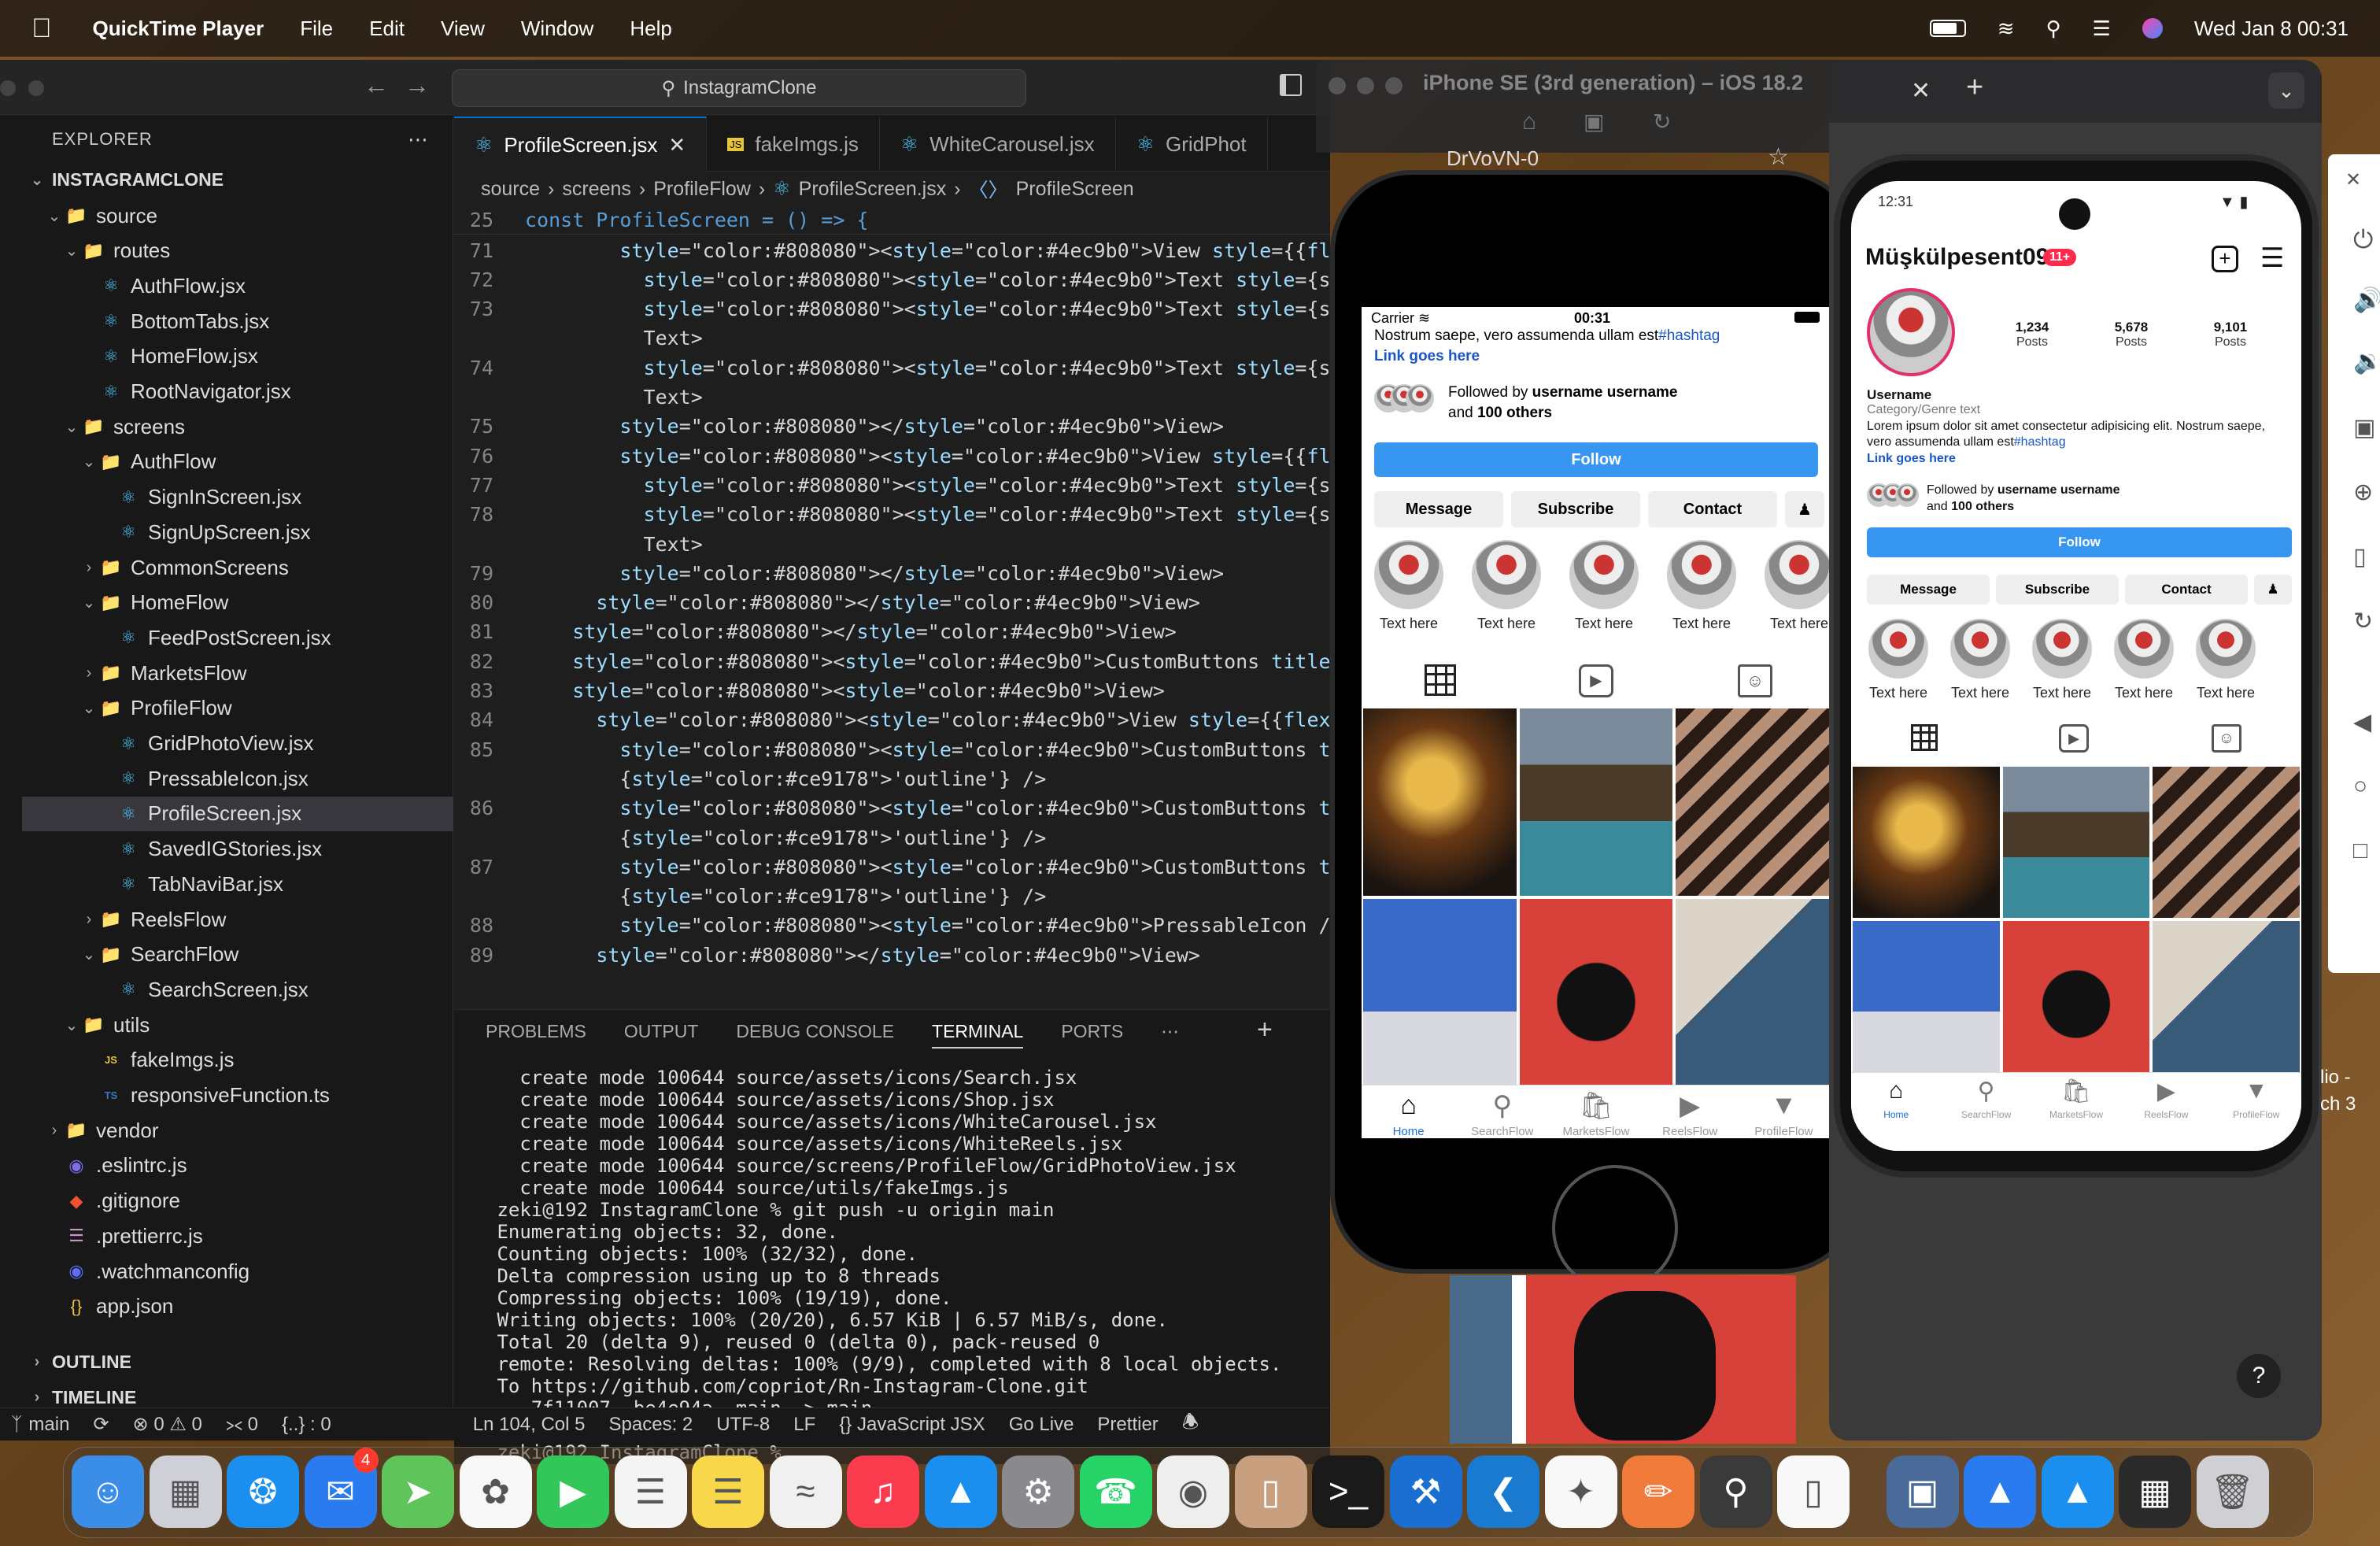  I want to click on message-button: Message, so click(1928, 590).